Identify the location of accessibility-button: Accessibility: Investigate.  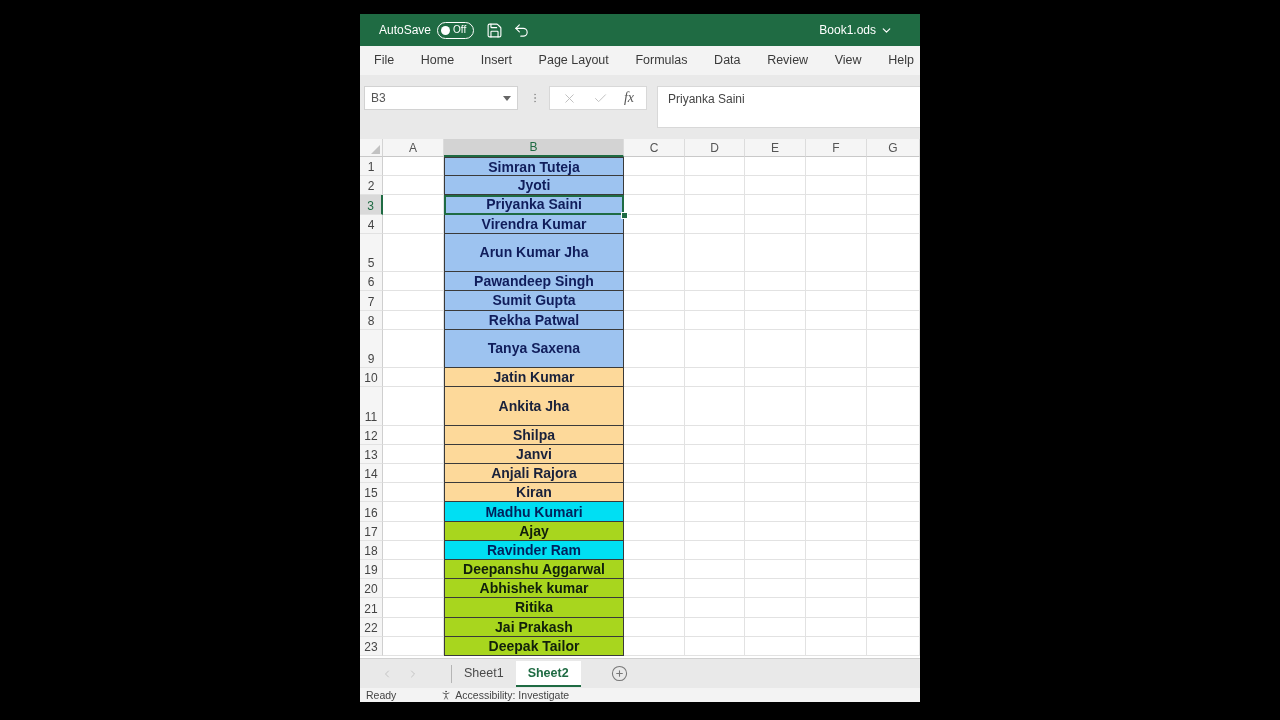
(505, 695).